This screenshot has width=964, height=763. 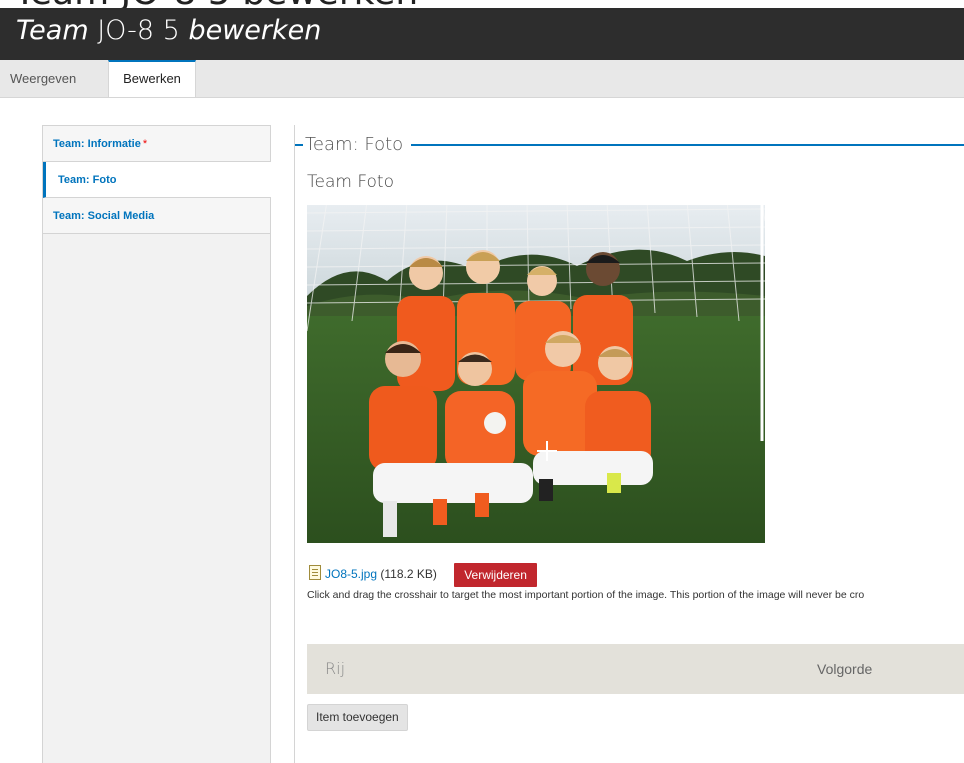 What do you see at coordinates (635, 669) in the screenshot?
I see `table-header: Rij Volgorde` at bounding box center [635, 669].